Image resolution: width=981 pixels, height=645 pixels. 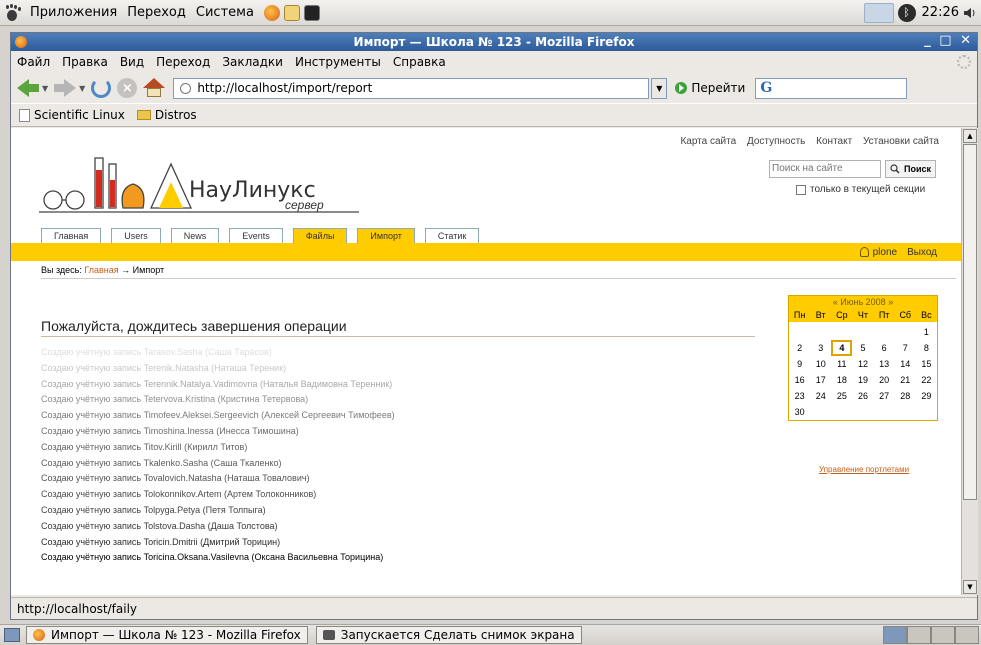 I want to click on calendar-day: 30, so click(x=799, y=412).